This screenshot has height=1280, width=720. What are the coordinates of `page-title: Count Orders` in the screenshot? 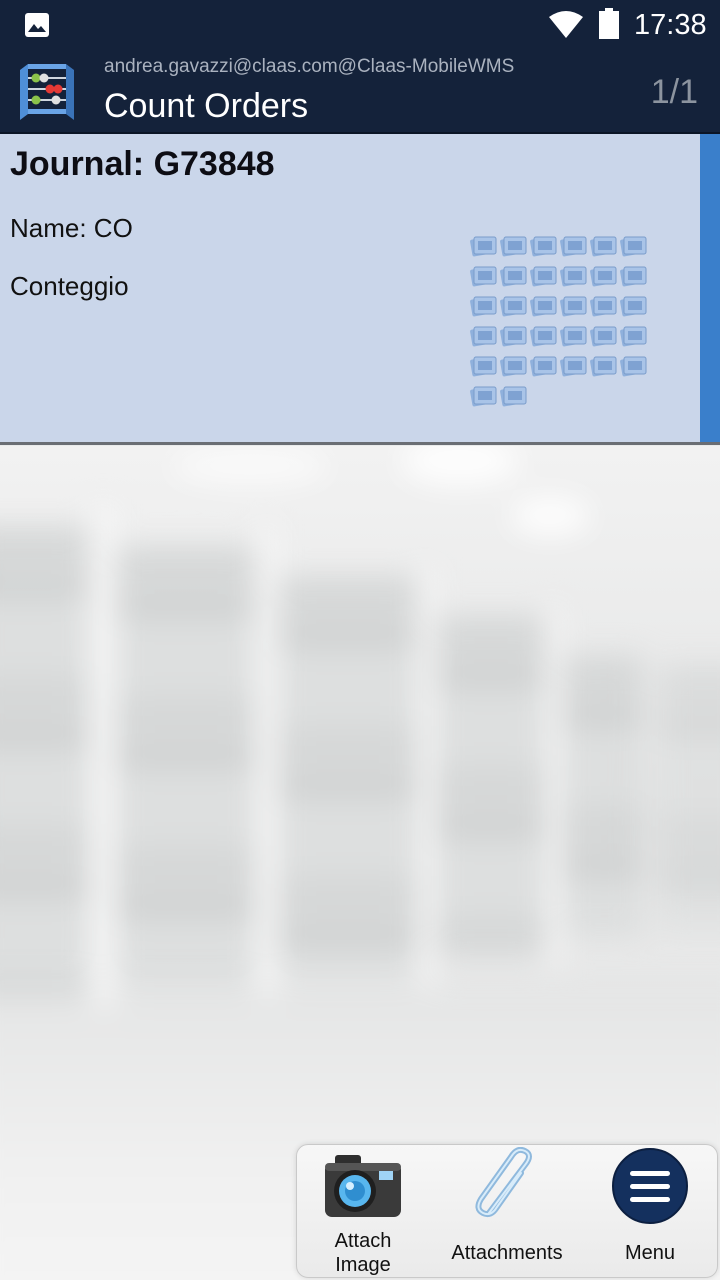 It's located at (206, 106).